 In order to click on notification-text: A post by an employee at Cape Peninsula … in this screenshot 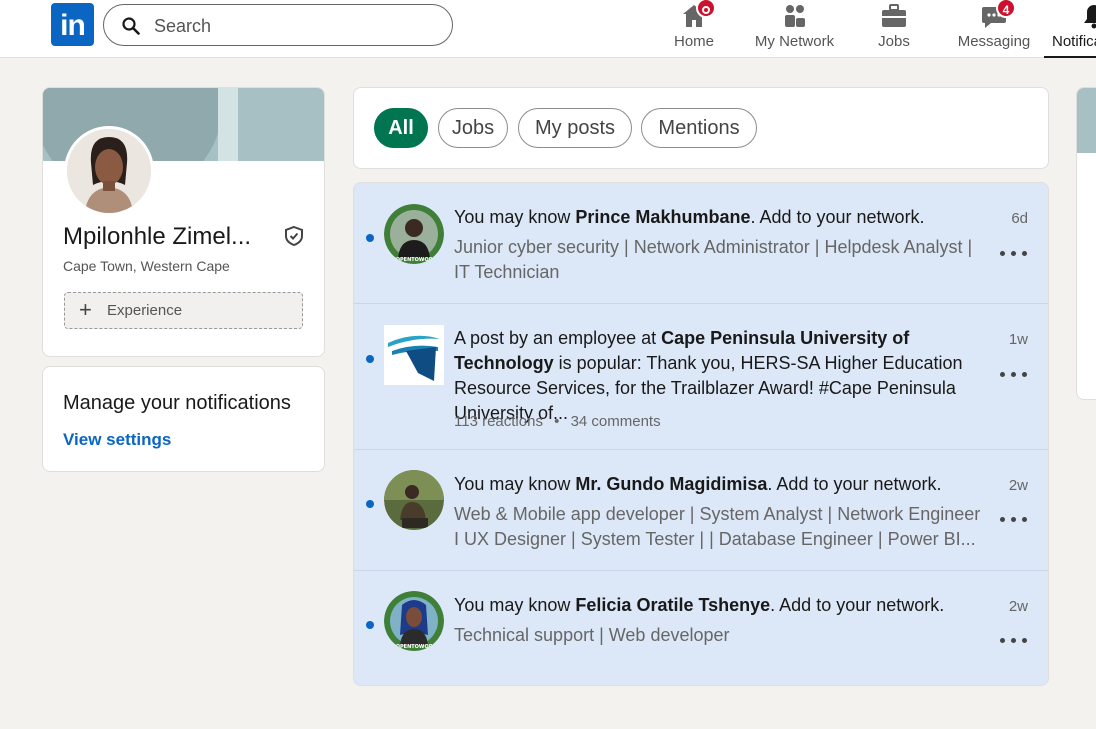, I will do `click(708, 375)`.